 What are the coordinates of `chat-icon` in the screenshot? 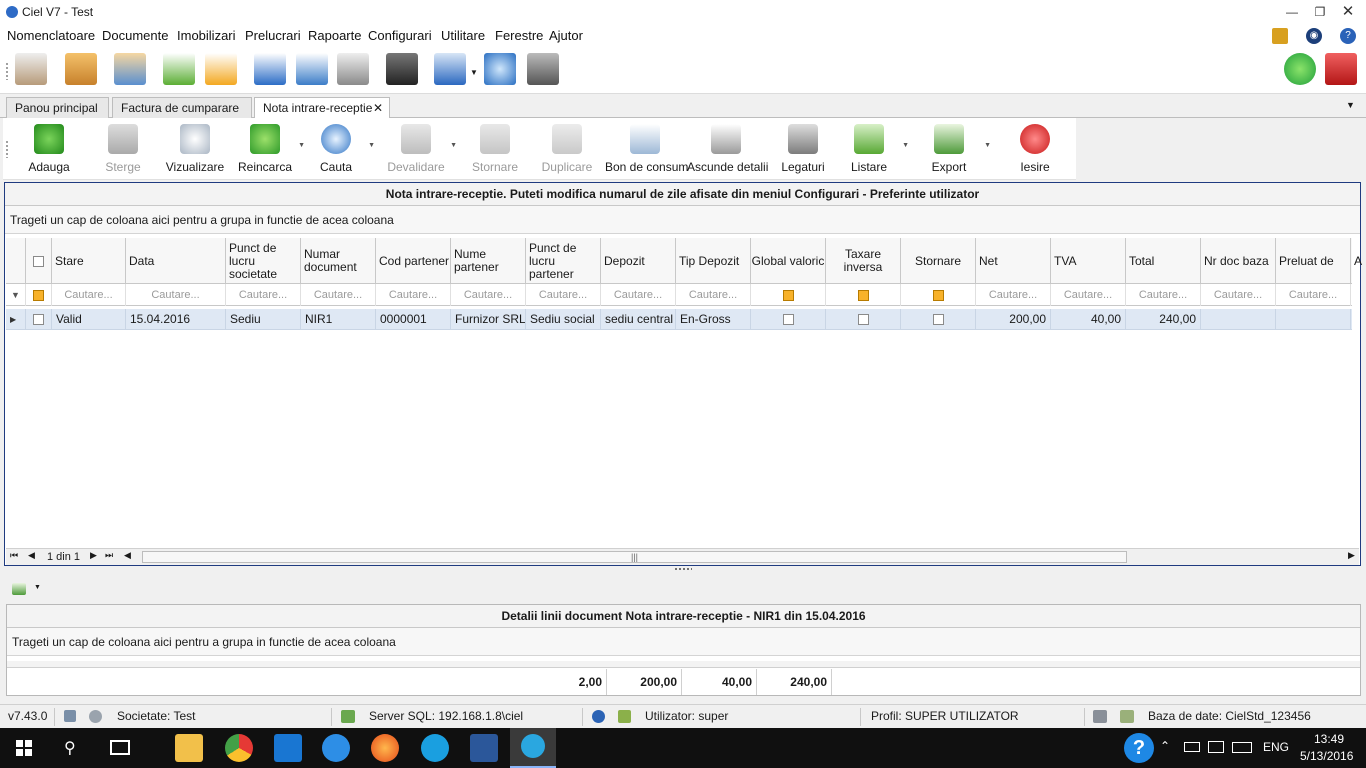 It's located at (1300, 69).